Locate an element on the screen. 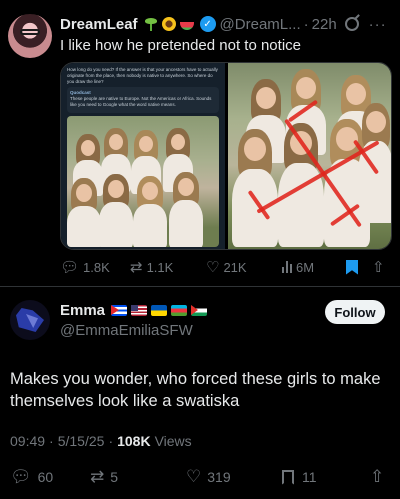  tweet-meta: 09:49 · 5/15/25 · 108K Views is located at coordinates (101, 441).